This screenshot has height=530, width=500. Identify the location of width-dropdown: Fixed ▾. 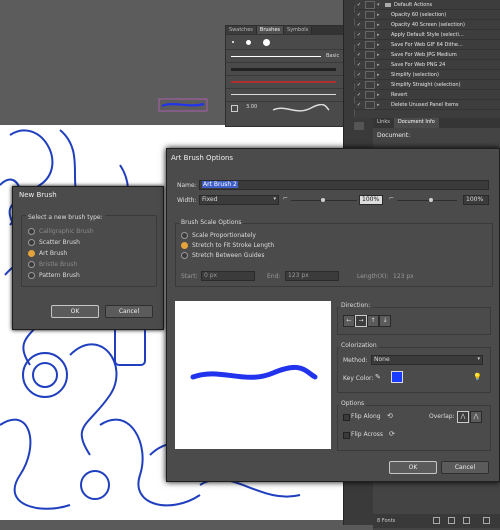
(239, 200).